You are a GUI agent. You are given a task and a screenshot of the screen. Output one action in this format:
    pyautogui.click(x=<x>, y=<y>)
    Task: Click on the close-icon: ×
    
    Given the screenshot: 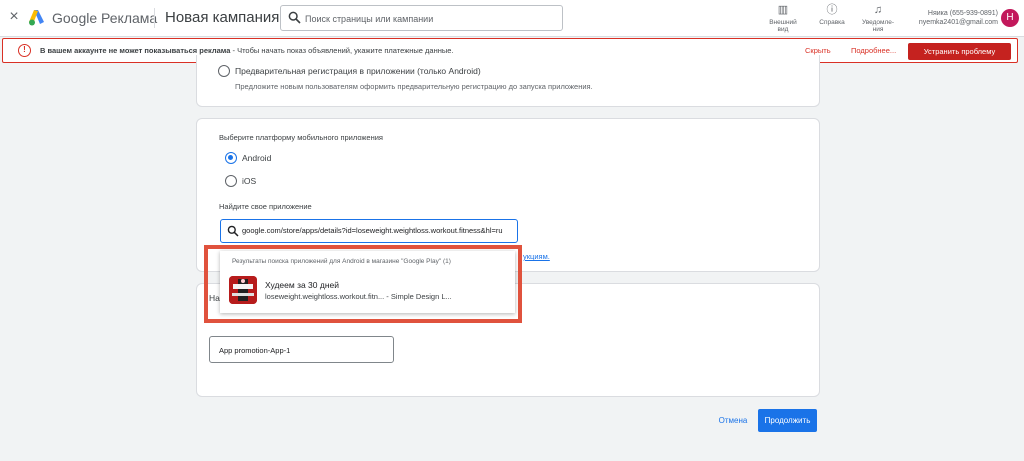 What is the action you would take?
    pyautogui.click(x=14, y=17)
    